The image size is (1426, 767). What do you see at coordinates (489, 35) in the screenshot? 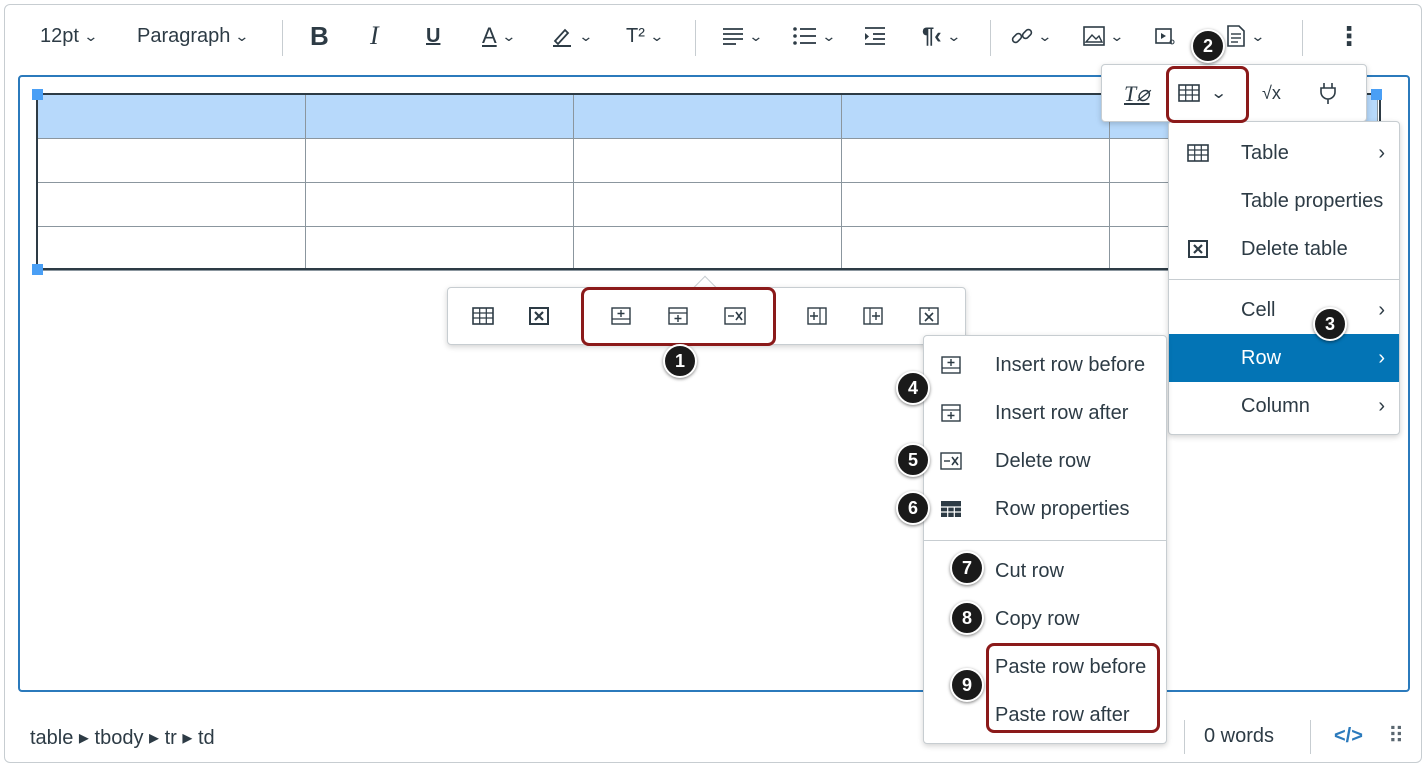
I see `text-color-icon: A` at bounding box center [489, 35].